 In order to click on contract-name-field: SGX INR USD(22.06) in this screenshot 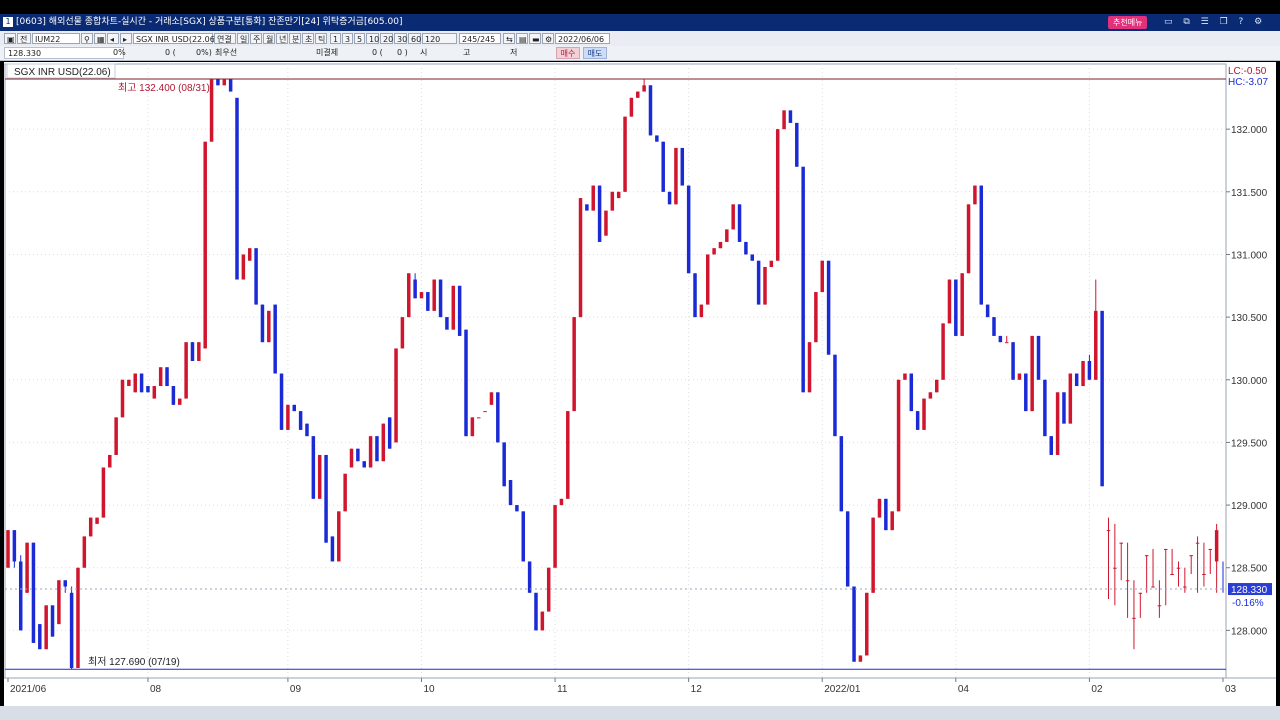, I will do `click(175, 38)`.